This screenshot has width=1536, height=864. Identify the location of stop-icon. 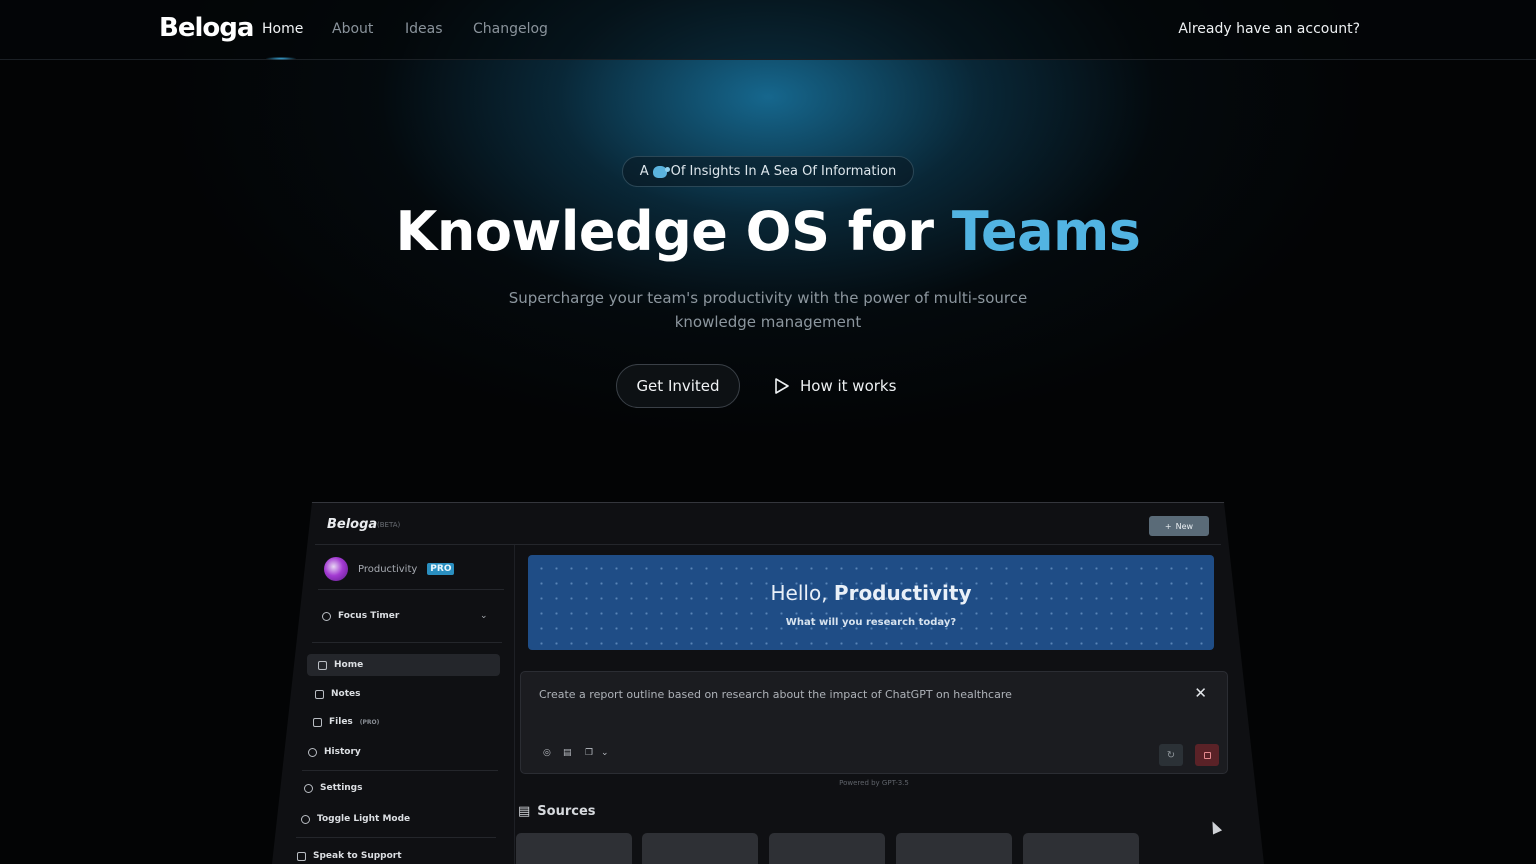
(1207, 755).